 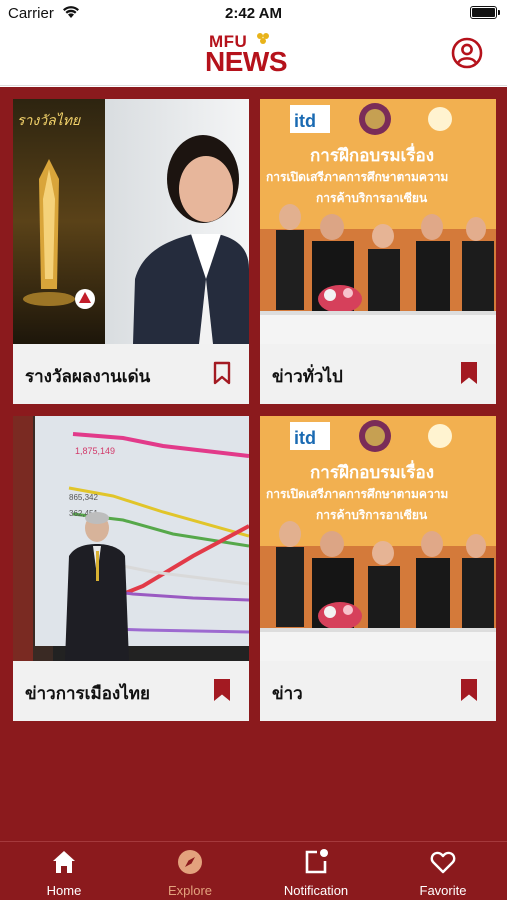 I want to click on card-footer: รางวัลผลงานเด่น, so click(x=131, y=374).